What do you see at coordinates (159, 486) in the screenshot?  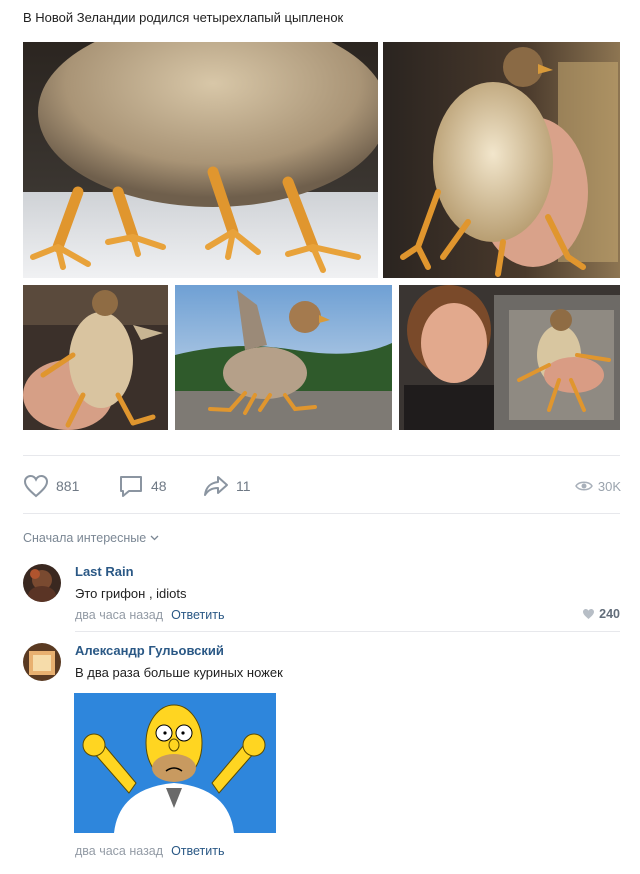 I see `comment-count: 48` at bounding box center [159, 486].